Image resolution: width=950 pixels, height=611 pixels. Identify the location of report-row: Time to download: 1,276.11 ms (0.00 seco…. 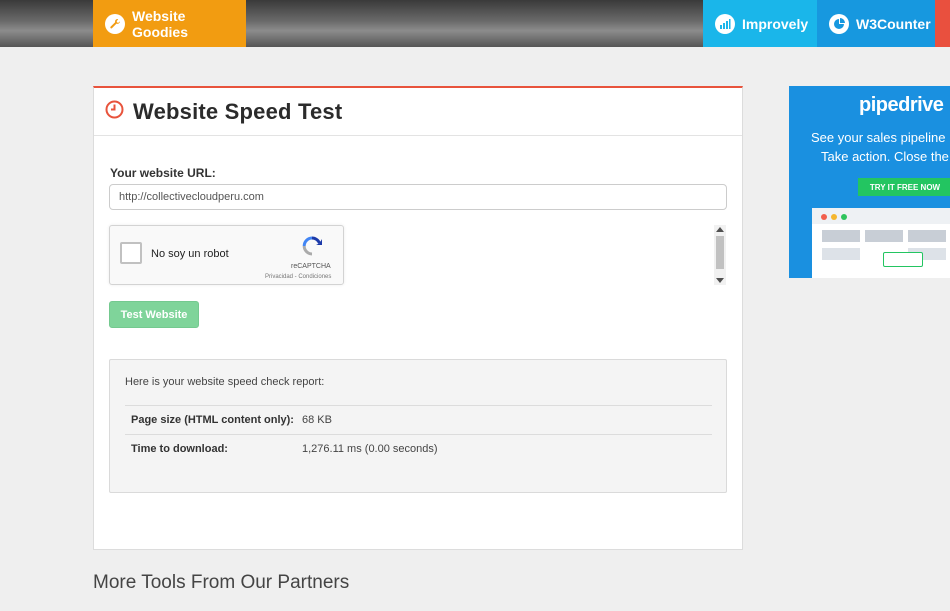
(418, 448).